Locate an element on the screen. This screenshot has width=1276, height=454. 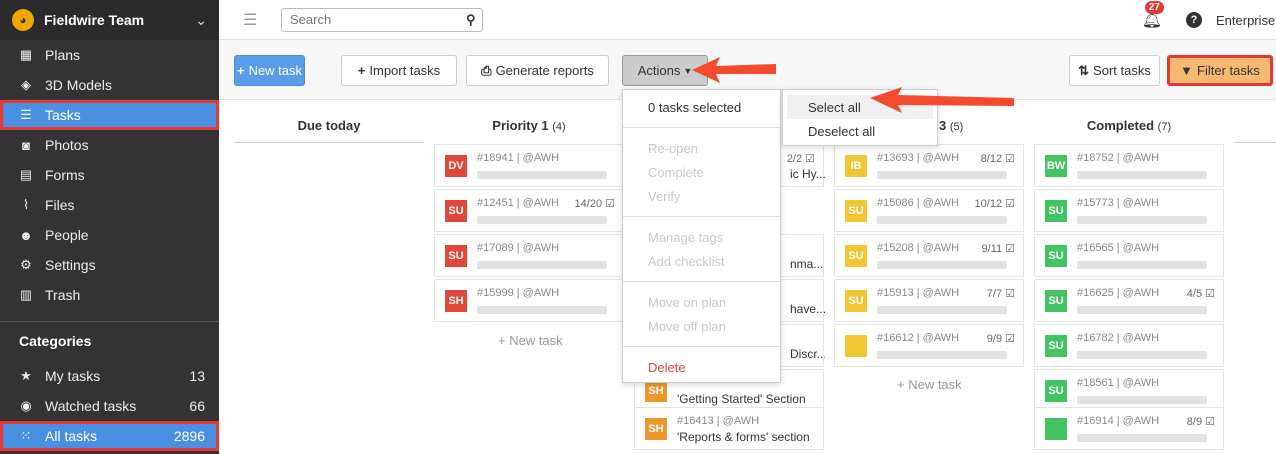
column-count: (4) is located at coordinates (559, 127).